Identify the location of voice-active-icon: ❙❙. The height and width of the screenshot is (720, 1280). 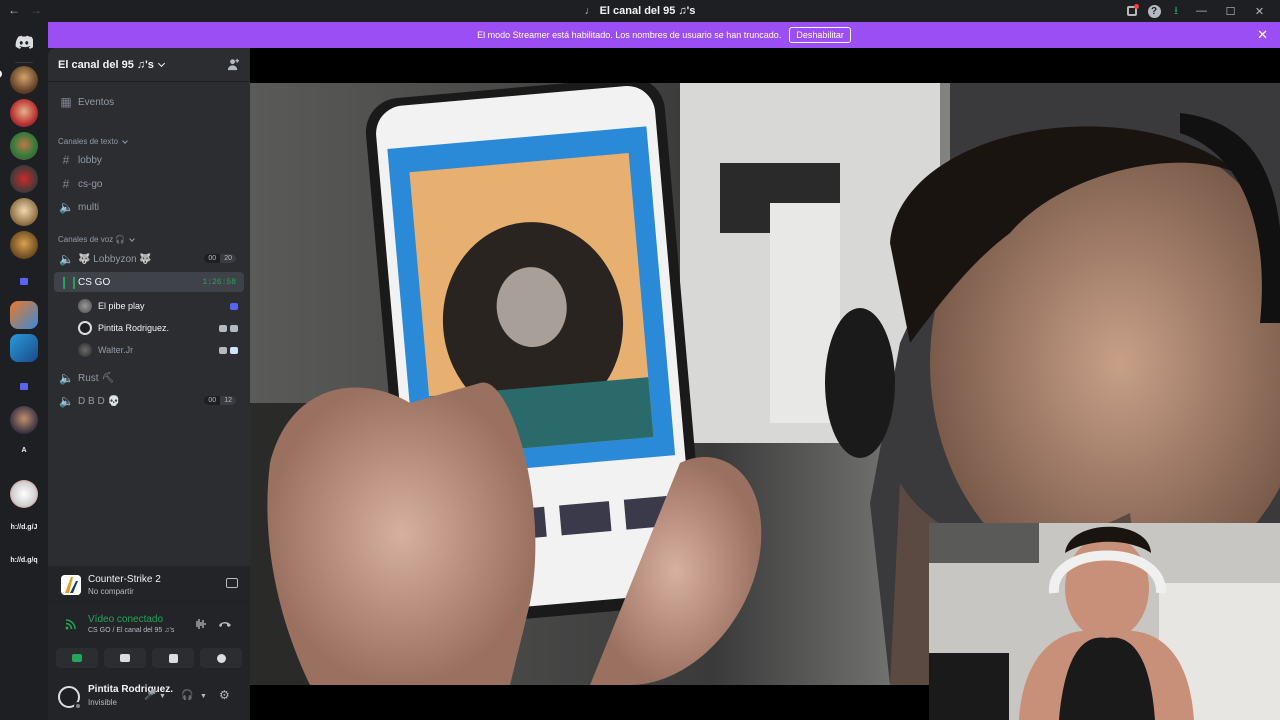
(69, 282).